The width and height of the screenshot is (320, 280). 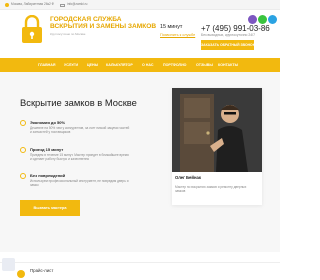 What do you see at coordinates (7, 5) in the screenshot?
I see `location-pin-icon` at bounding box center [7, 5].